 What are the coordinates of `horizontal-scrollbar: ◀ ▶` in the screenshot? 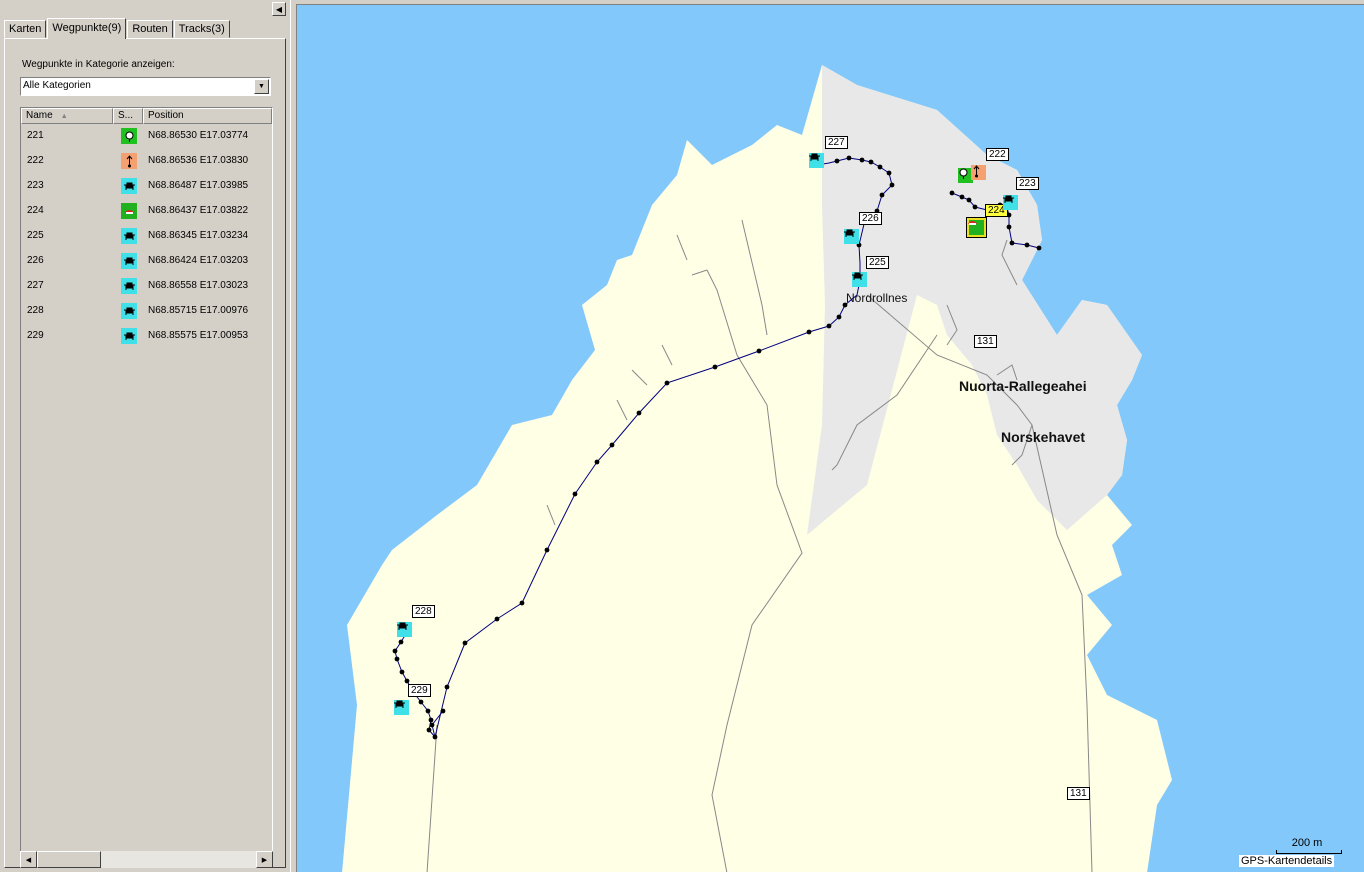 It's located at (146, 859).